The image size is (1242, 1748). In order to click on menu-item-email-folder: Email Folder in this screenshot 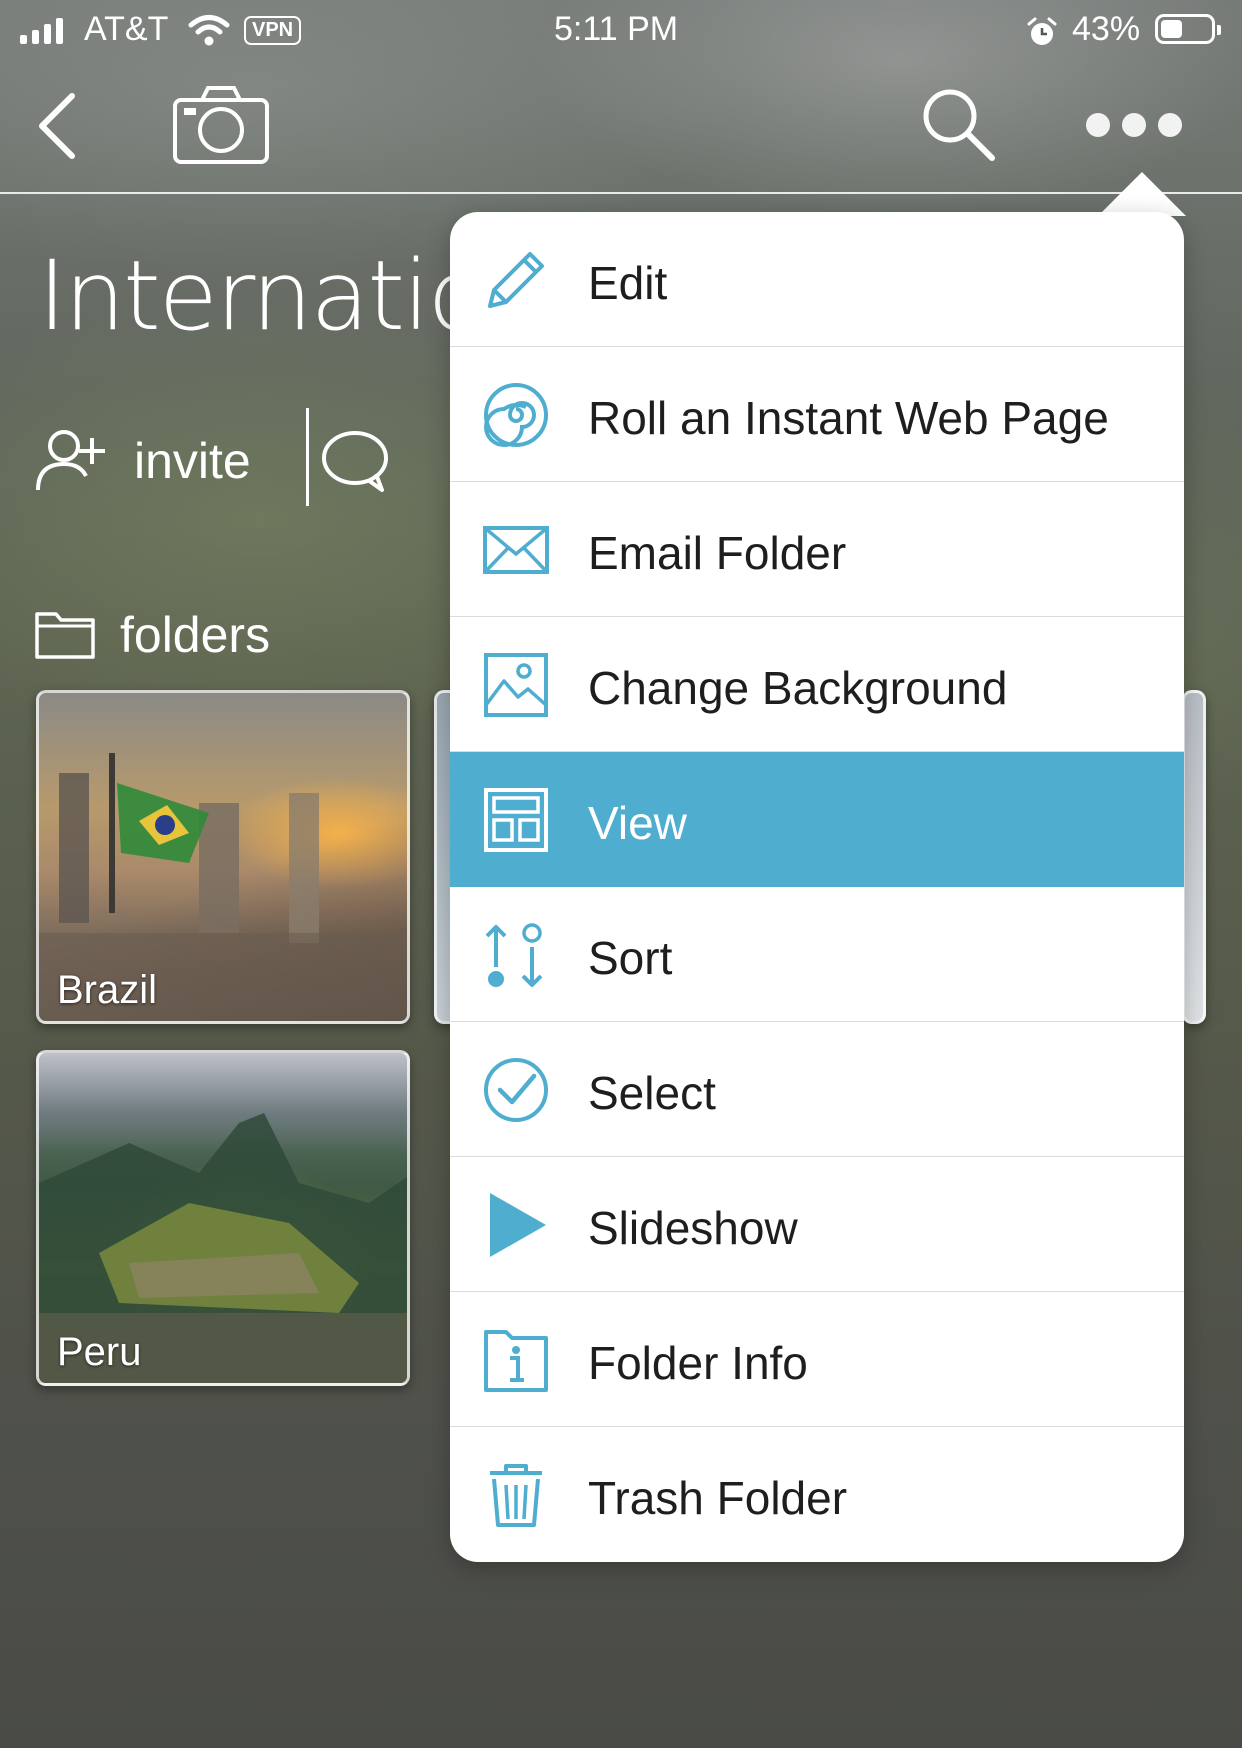, I will do `click(817, 549)`.